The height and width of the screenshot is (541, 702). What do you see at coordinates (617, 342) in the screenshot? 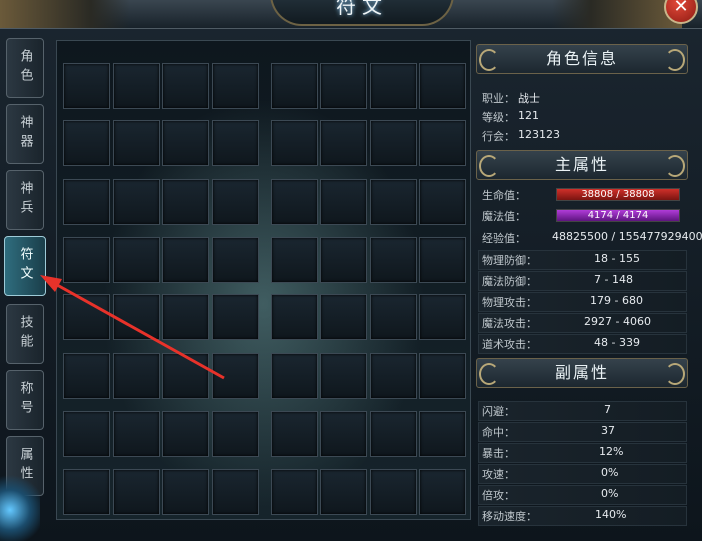
I see `tao-atk-value: 48 - 339` at bounding box center [617, 342].